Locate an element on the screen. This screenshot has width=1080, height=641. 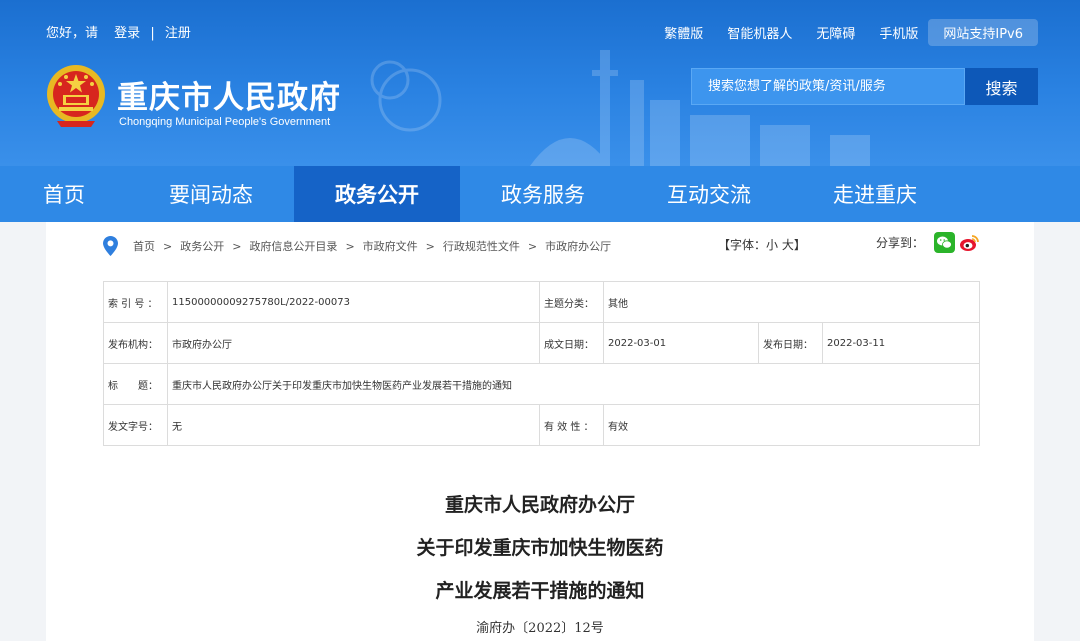
table-row: 发文字号： 无 有 效 性 ： 有效 is located at coordinates (541, 425).